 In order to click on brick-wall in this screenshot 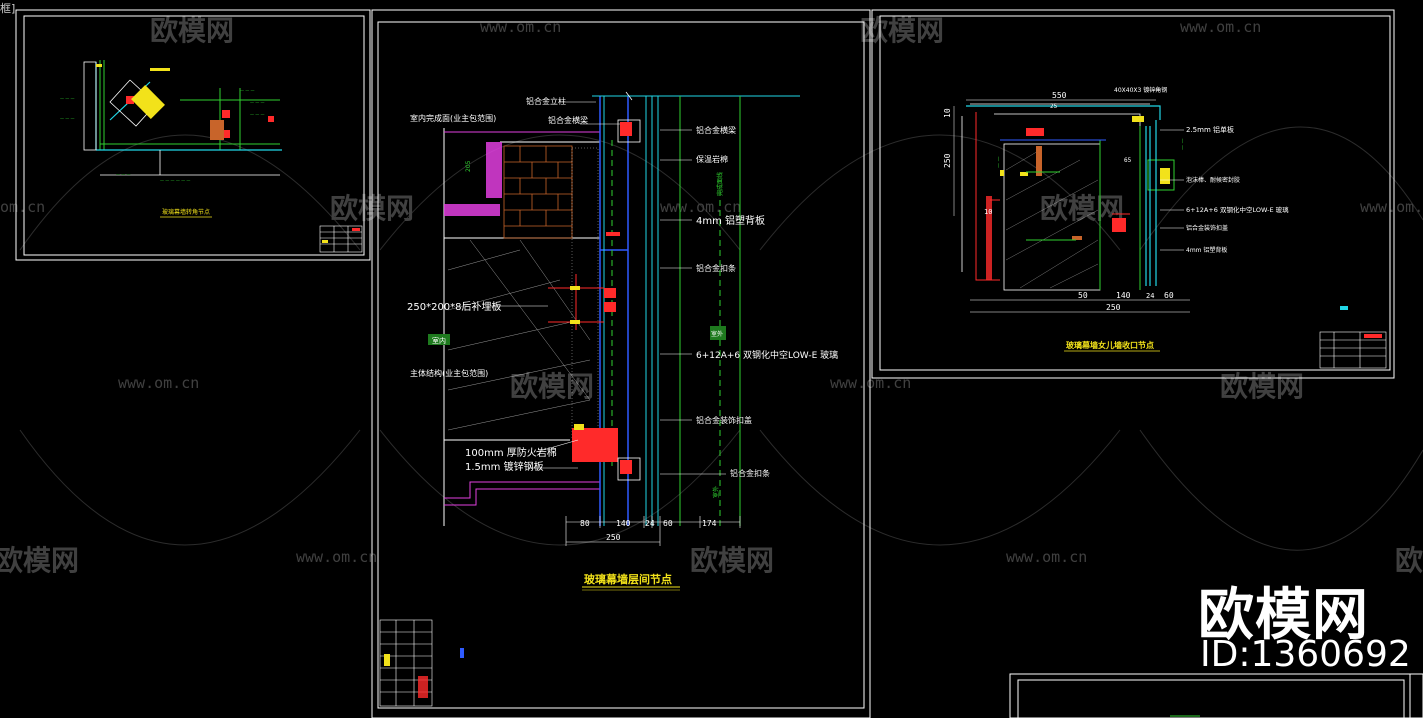, I will do `click(538, 192)`.